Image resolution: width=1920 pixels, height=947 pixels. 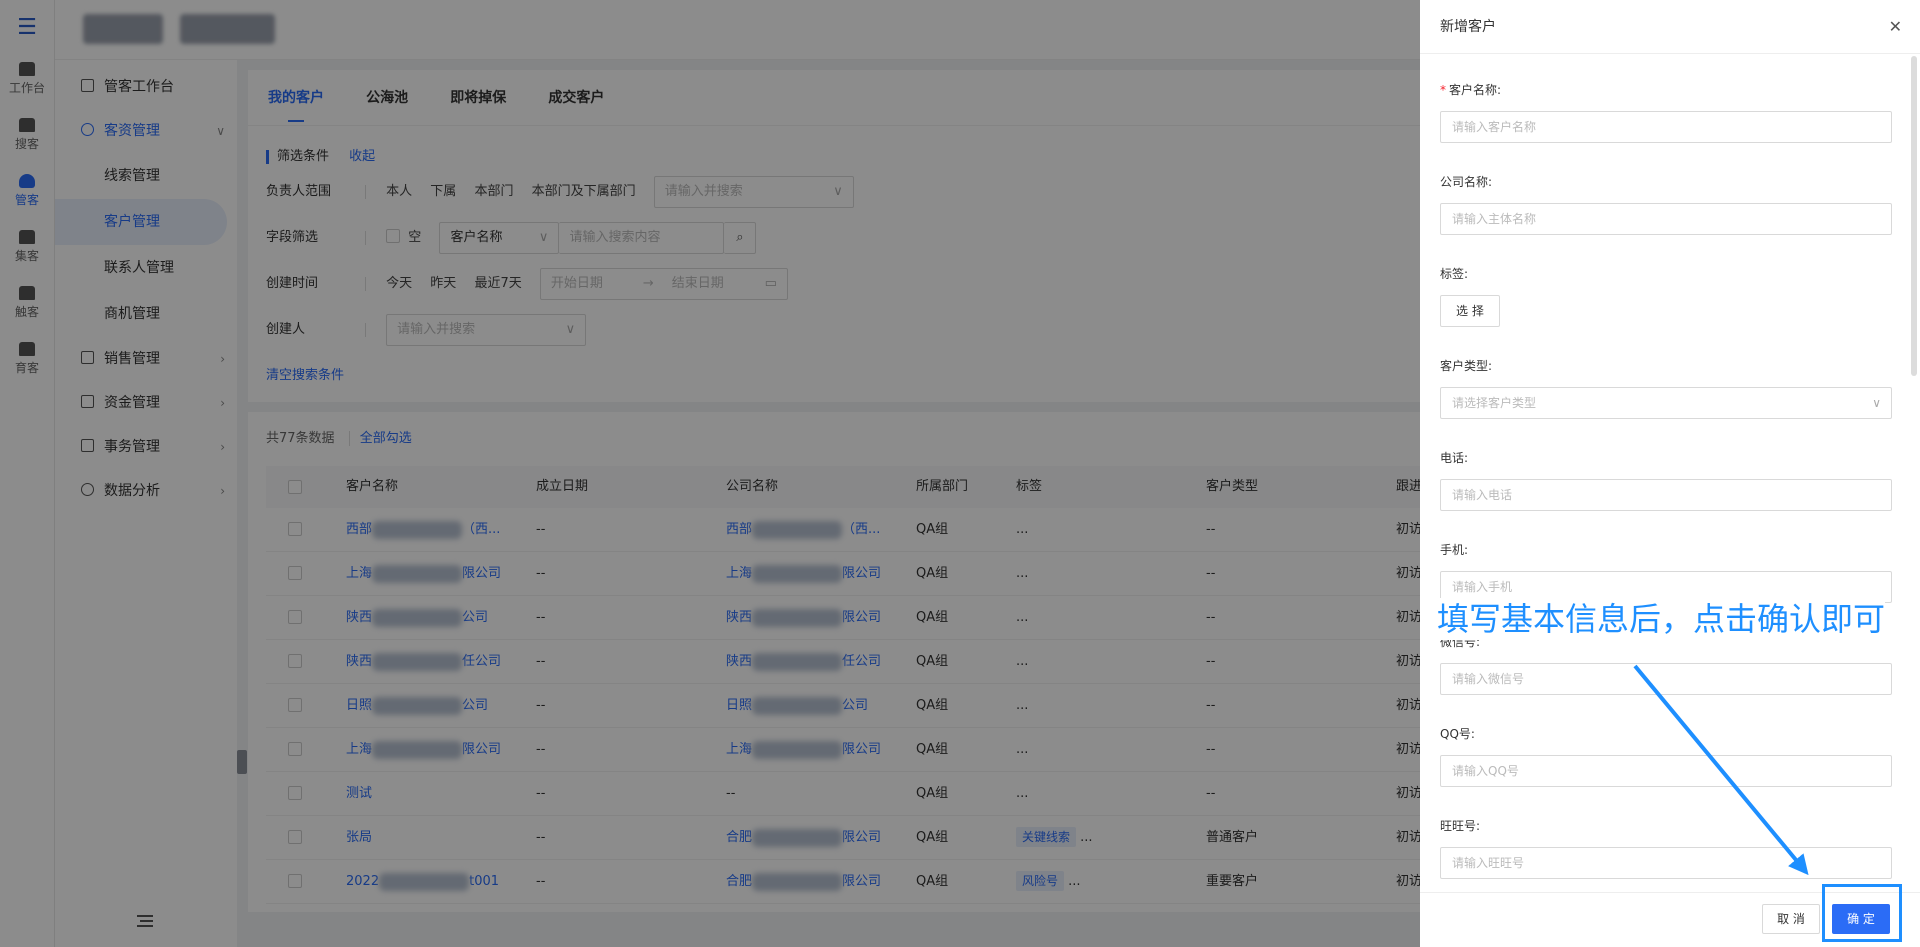 What do you see at coordinates (1895, 27) in the screenshot?
I see `close-icon: ✕` at bounding box center [1895, 27].